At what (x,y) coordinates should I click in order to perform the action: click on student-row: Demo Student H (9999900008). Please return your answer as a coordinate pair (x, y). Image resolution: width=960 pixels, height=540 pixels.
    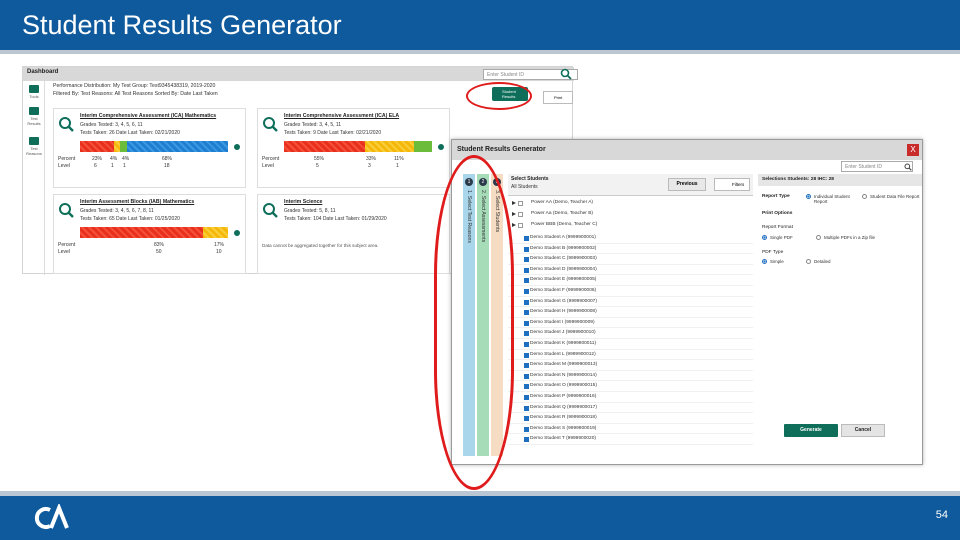
    Looking at the image, I should click on (630, 312).